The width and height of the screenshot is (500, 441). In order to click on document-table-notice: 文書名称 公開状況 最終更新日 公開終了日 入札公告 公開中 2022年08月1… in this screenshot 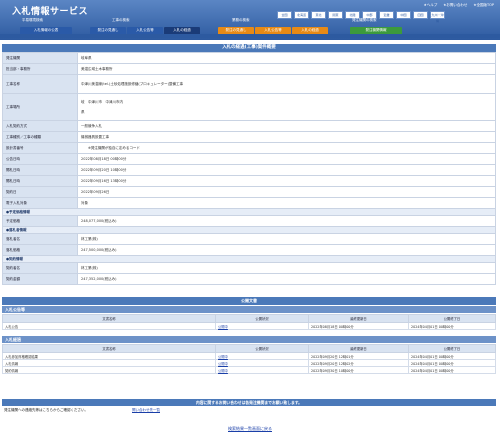, I will do `click(249, 322)`.